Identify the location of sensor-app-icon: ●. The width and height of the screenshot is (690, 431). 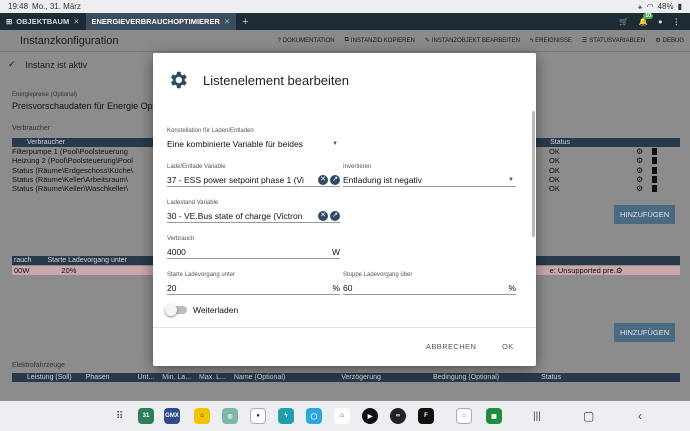
(258, 416).